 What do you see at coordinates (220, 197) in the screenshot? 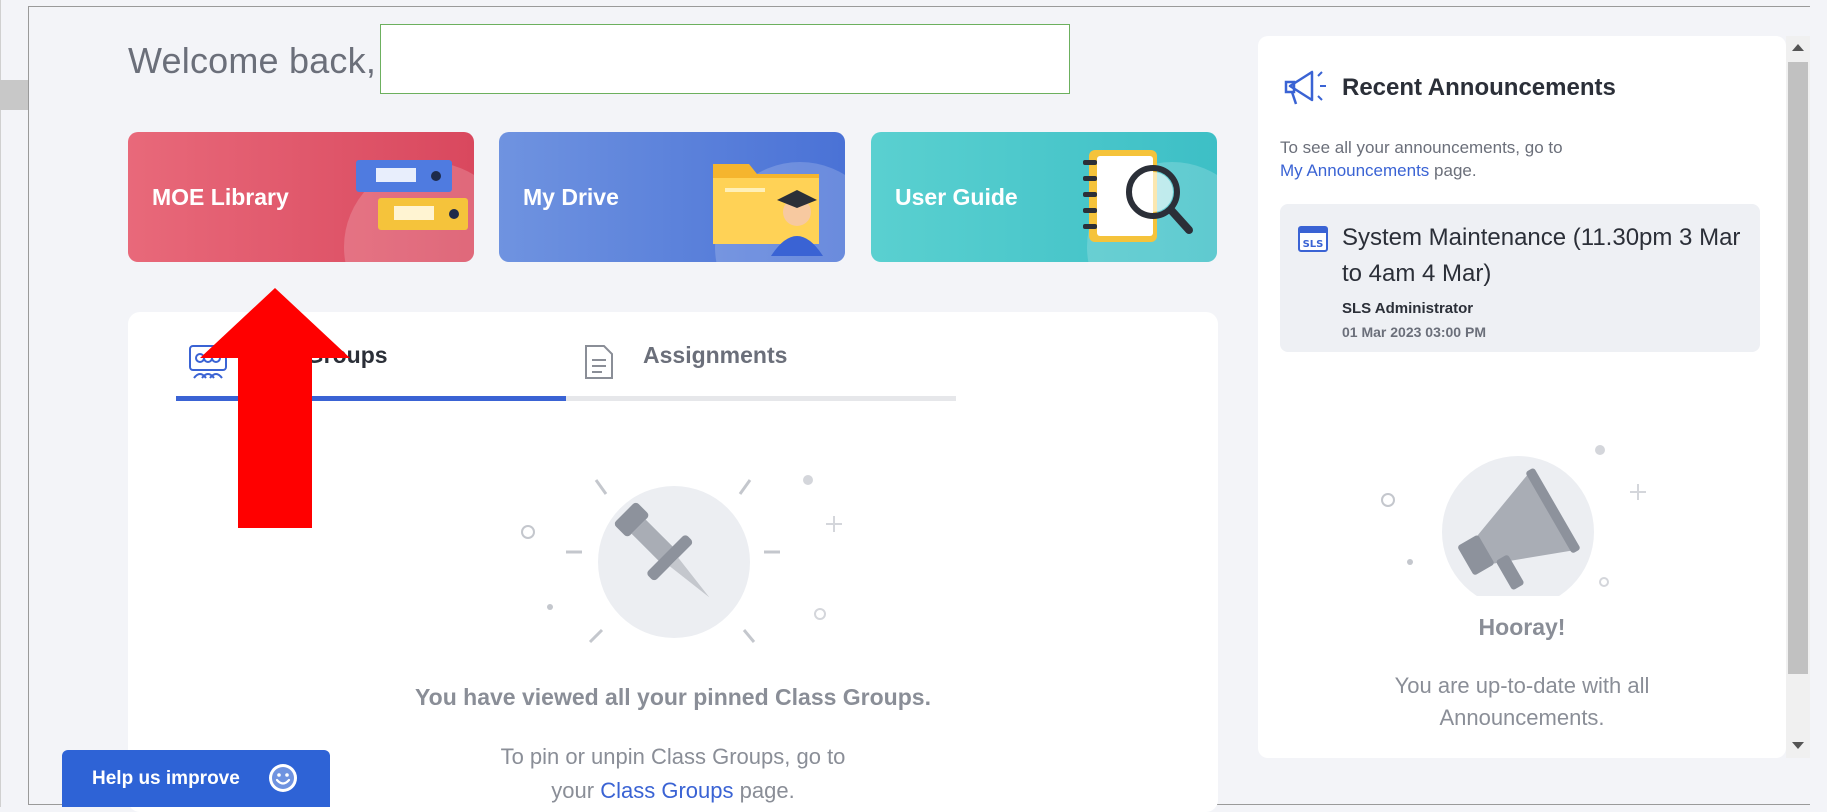
I see `moe-library-label: MOE Library` at bounding box center [220, 197].